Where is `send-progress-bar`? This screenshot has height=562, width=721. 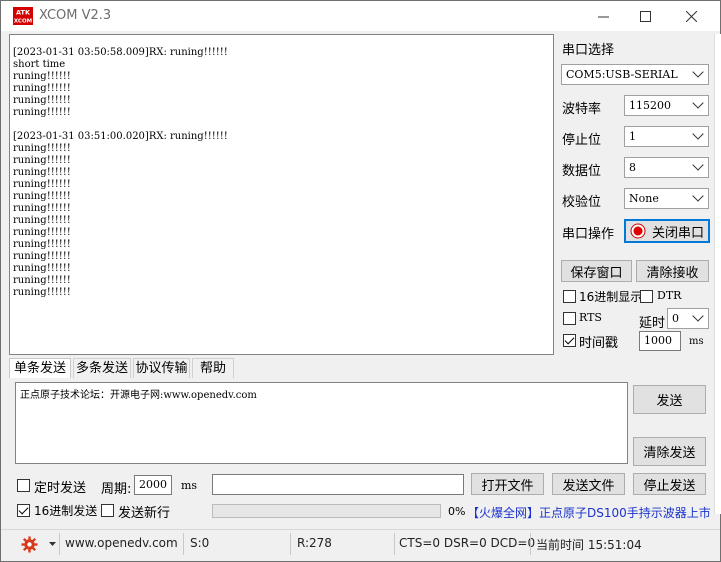 send-progress-bar is located at coordinates (326, 511).